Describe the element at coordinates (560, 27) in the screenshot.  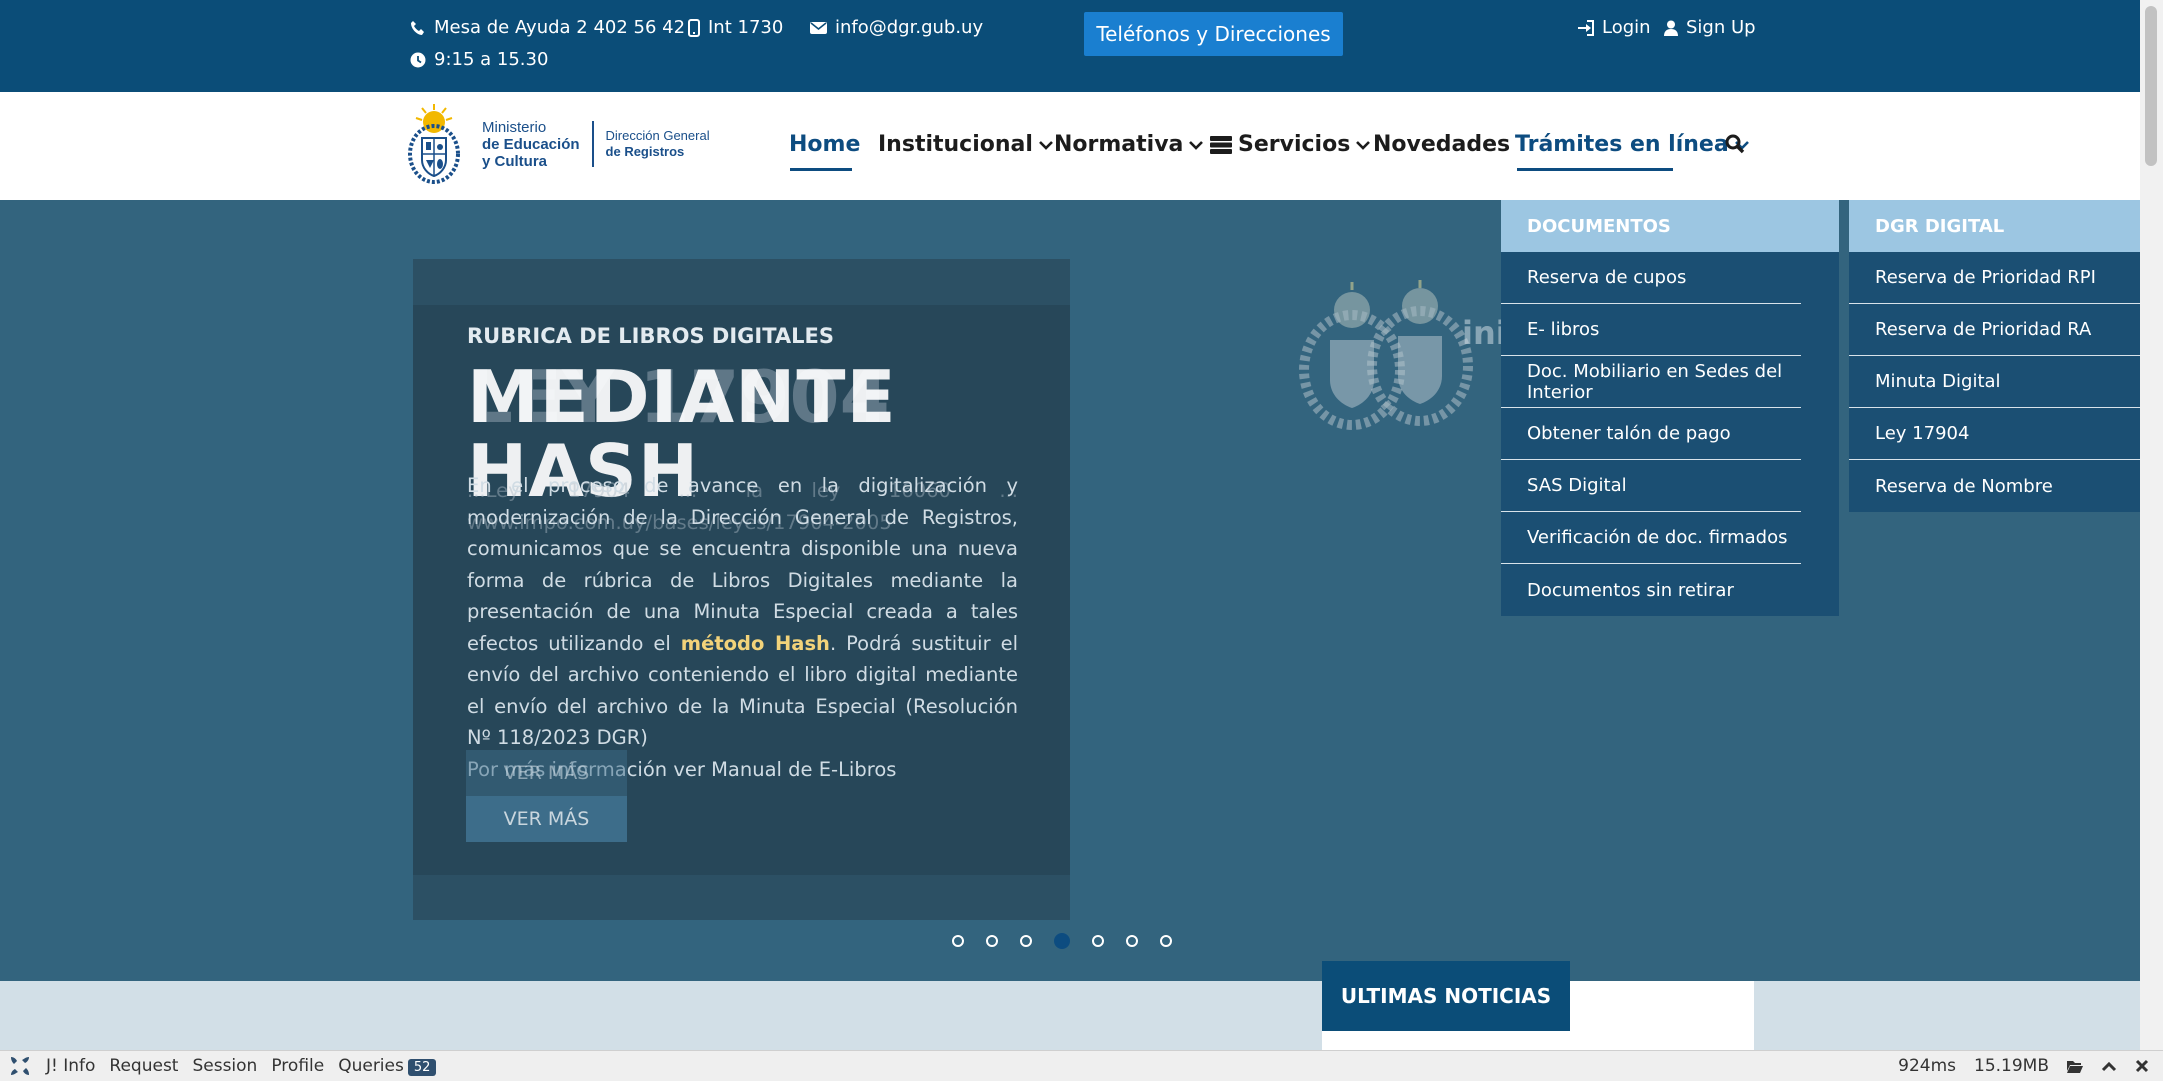
I see `helpdesk-text: Mesa de Ayuda 2 402 56 42` at that location.